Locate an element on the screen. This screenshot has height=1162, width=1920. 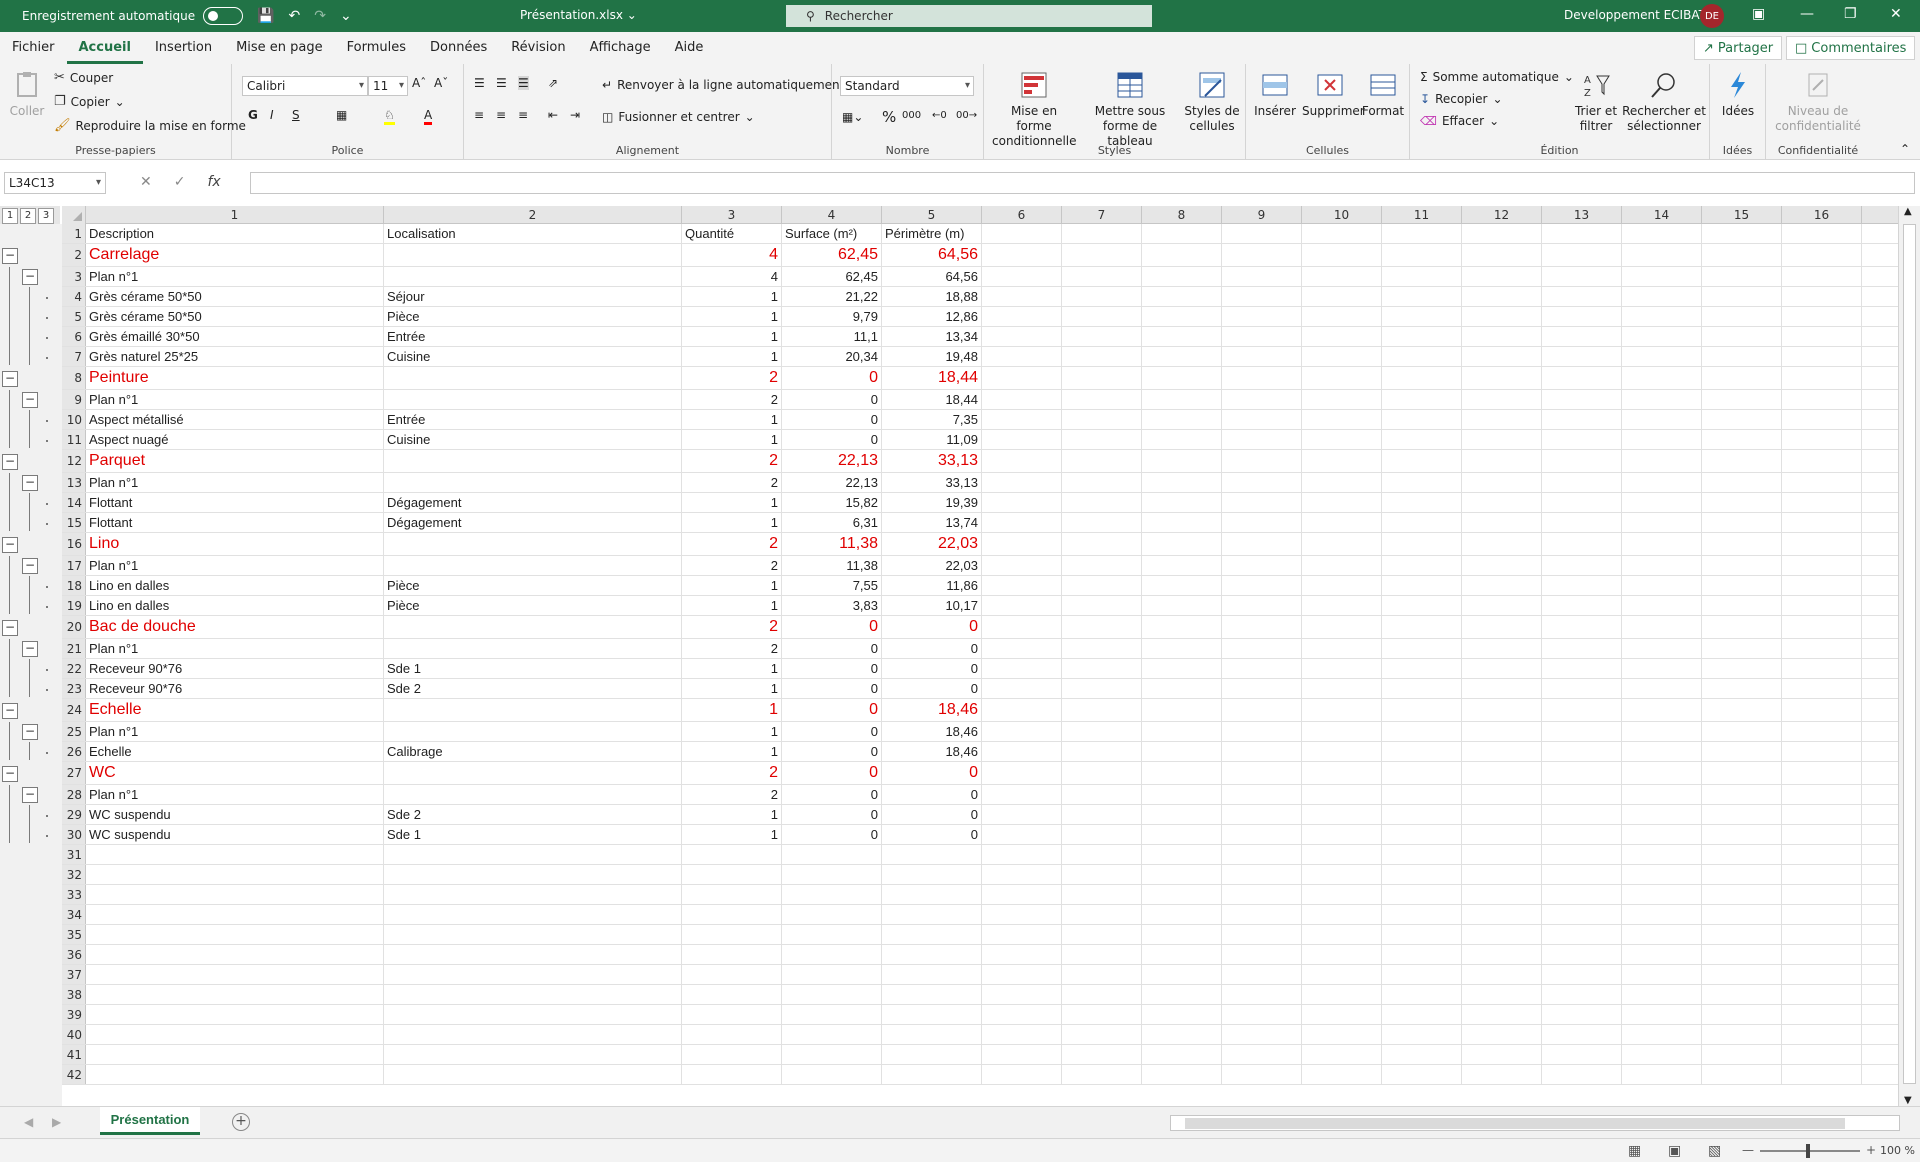
number-format-select: Standard is located at coordinates (907, 86).